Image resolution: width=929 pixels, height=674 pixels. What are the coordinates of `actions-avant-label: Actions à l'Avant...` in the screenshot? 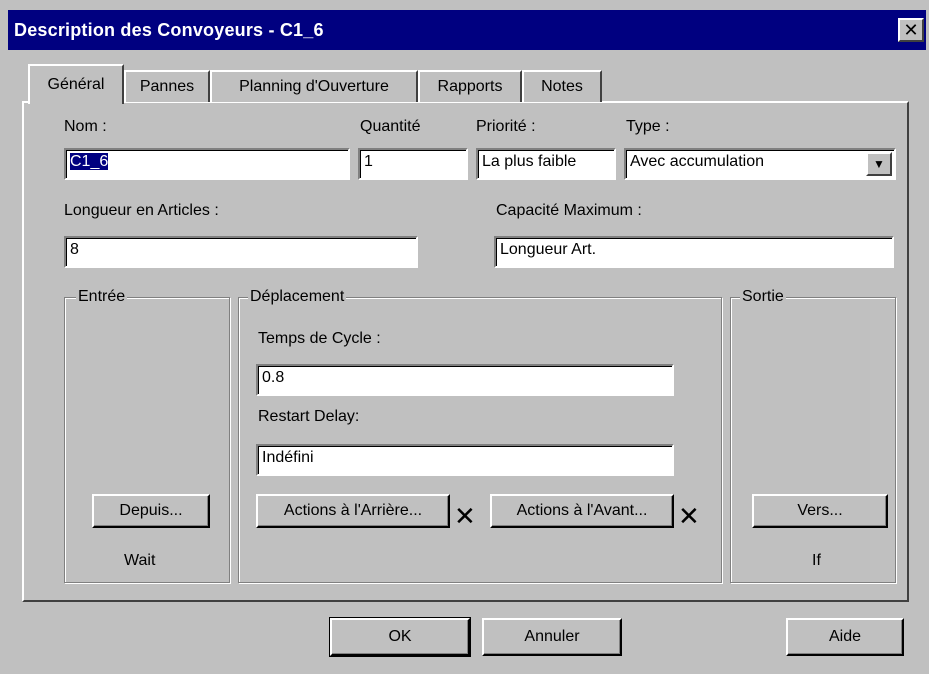 It's located at (582, 510).